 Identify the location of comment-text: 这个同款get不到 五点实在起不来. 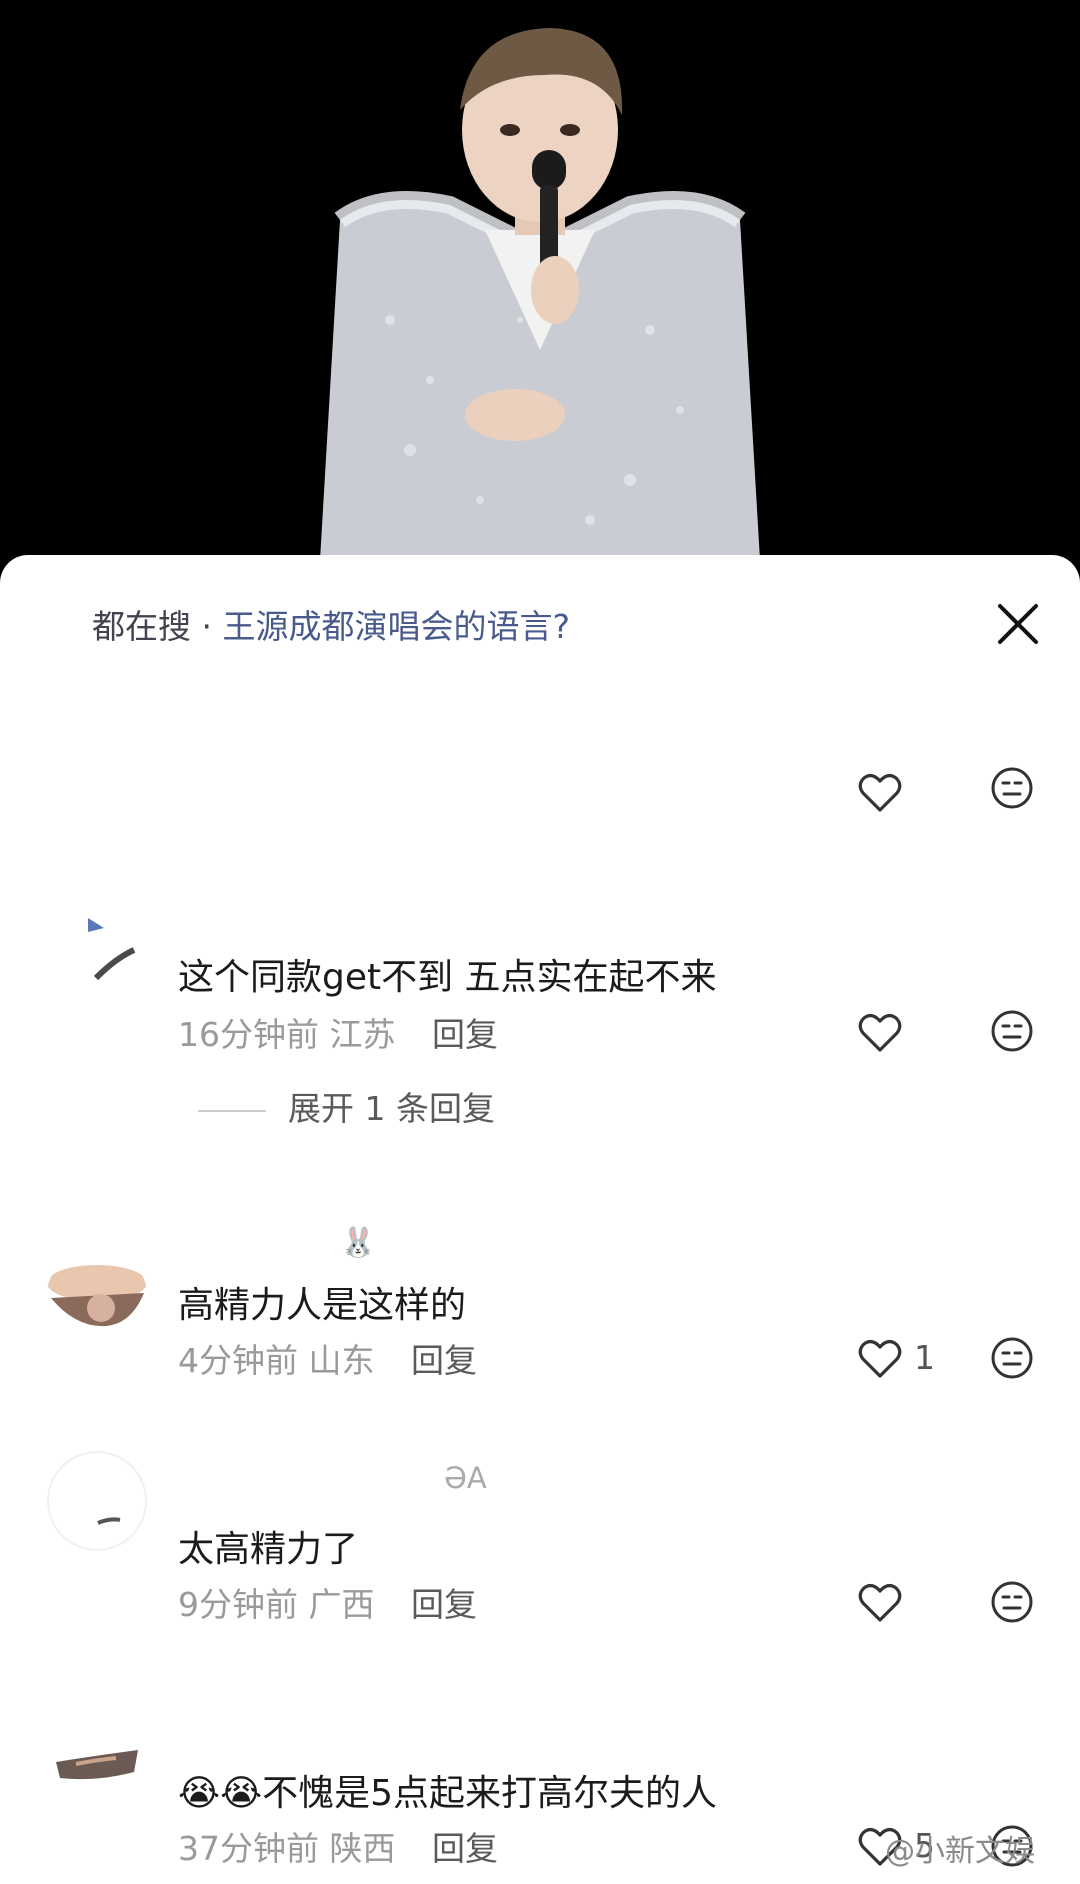
(447, 977).